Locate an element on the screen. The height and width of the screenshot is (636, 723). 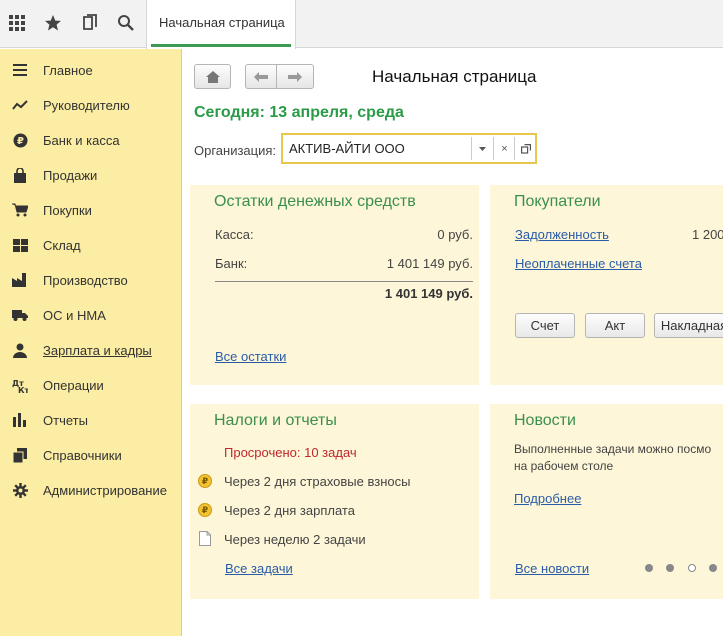
books-icon is located at coordinates (20, 455).